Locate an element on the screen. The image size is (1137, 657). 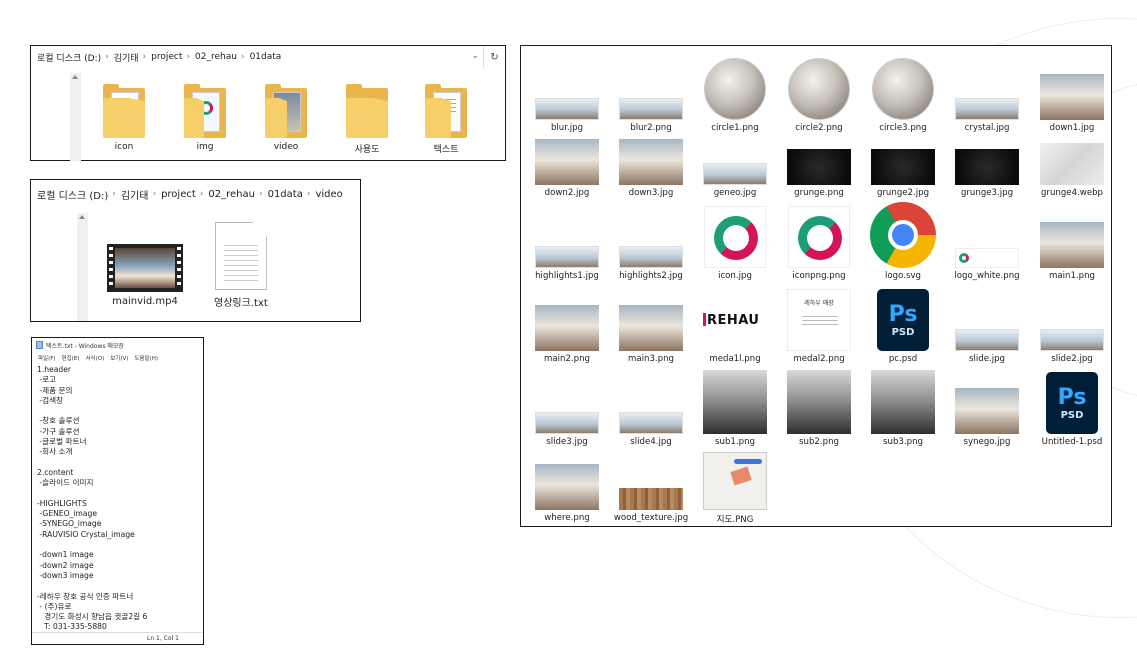
file-tile: blur2.png is located at coordinates (651, 115).